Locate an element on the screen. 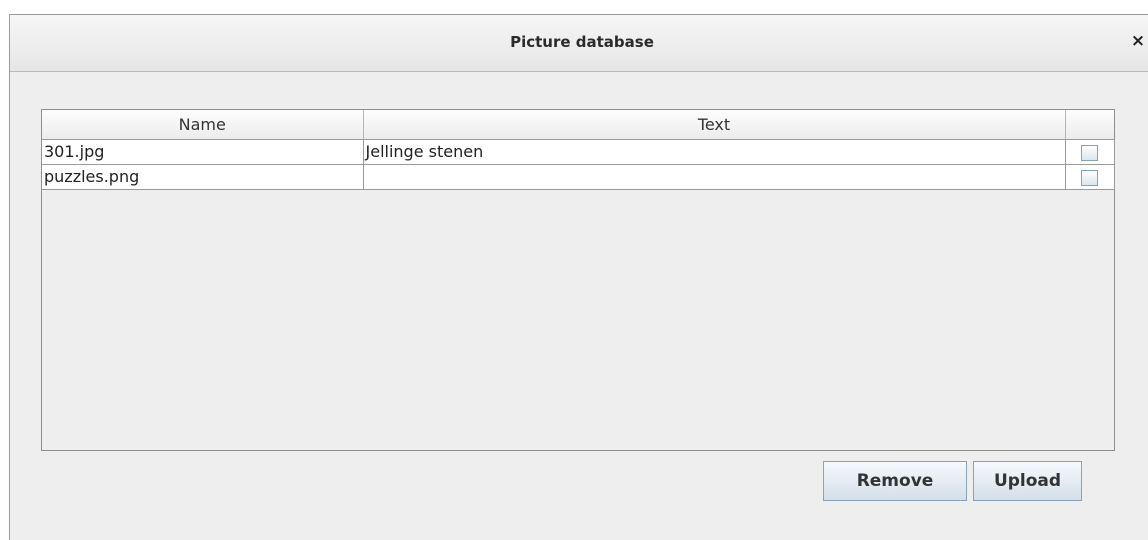  name-cell: 301.jpg is located at coordinates (203, 152).